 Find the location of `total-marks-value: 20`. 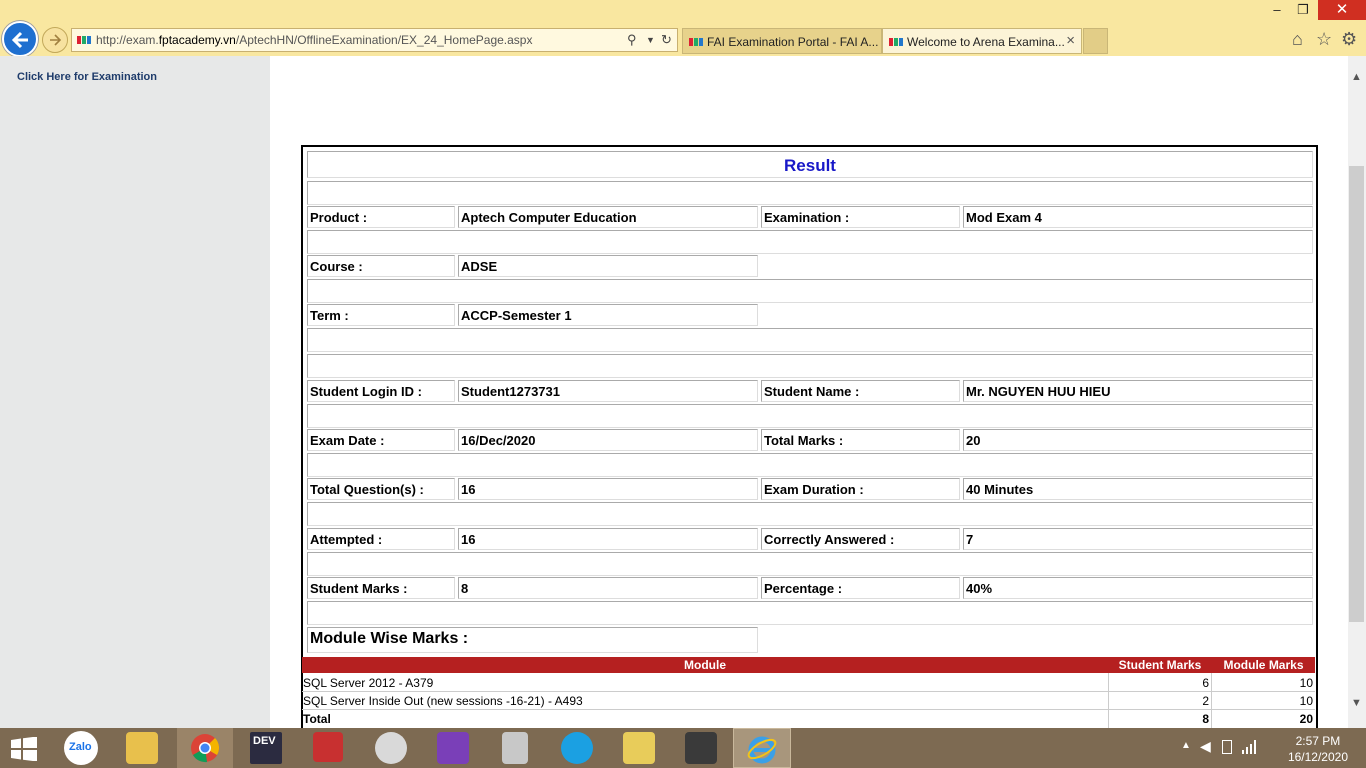

total-marks-value: 20 is located at coordinates (1138, 440).